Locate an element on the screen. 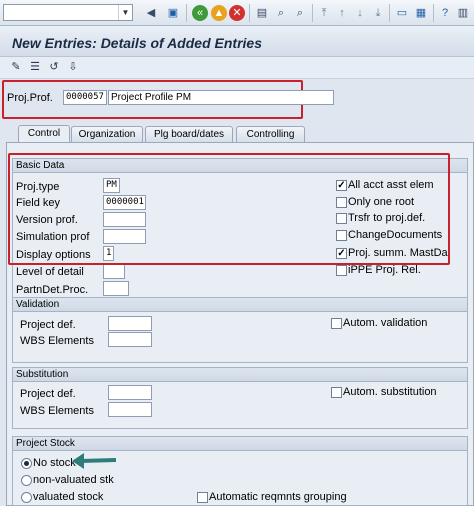 The width and height of the screenshot is (474, 506). substitution-group: Substitution is located at coordinates (240, 398).